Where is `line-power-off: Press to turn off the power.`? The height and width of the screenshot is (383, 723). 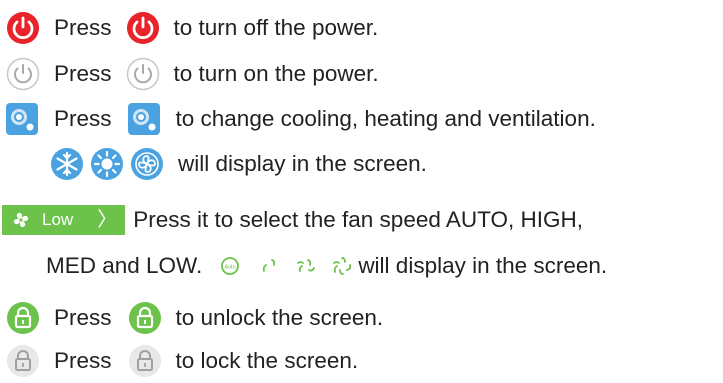 line-power-off: Press to turn off the power. is located at coordinates (189, 28).